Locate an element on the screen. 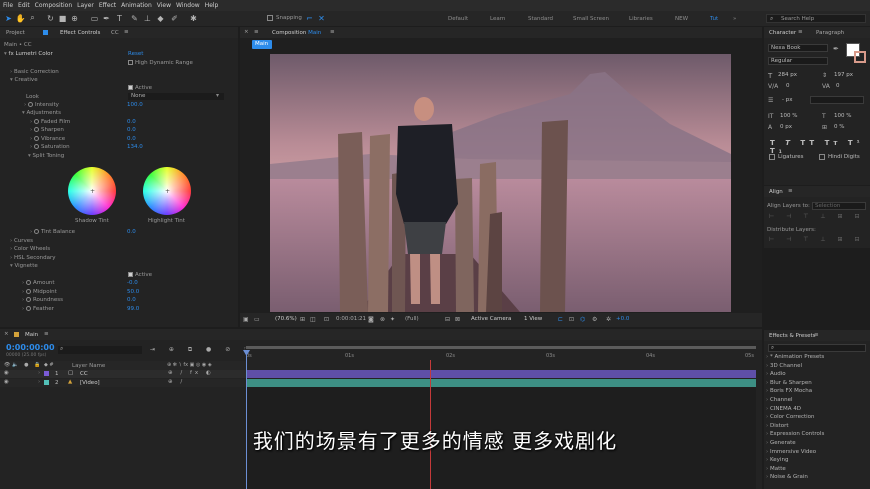 Image resolution: width=870 pixels, height=489 pixels. workspace-default: Default is located at coordinates (458, 19).